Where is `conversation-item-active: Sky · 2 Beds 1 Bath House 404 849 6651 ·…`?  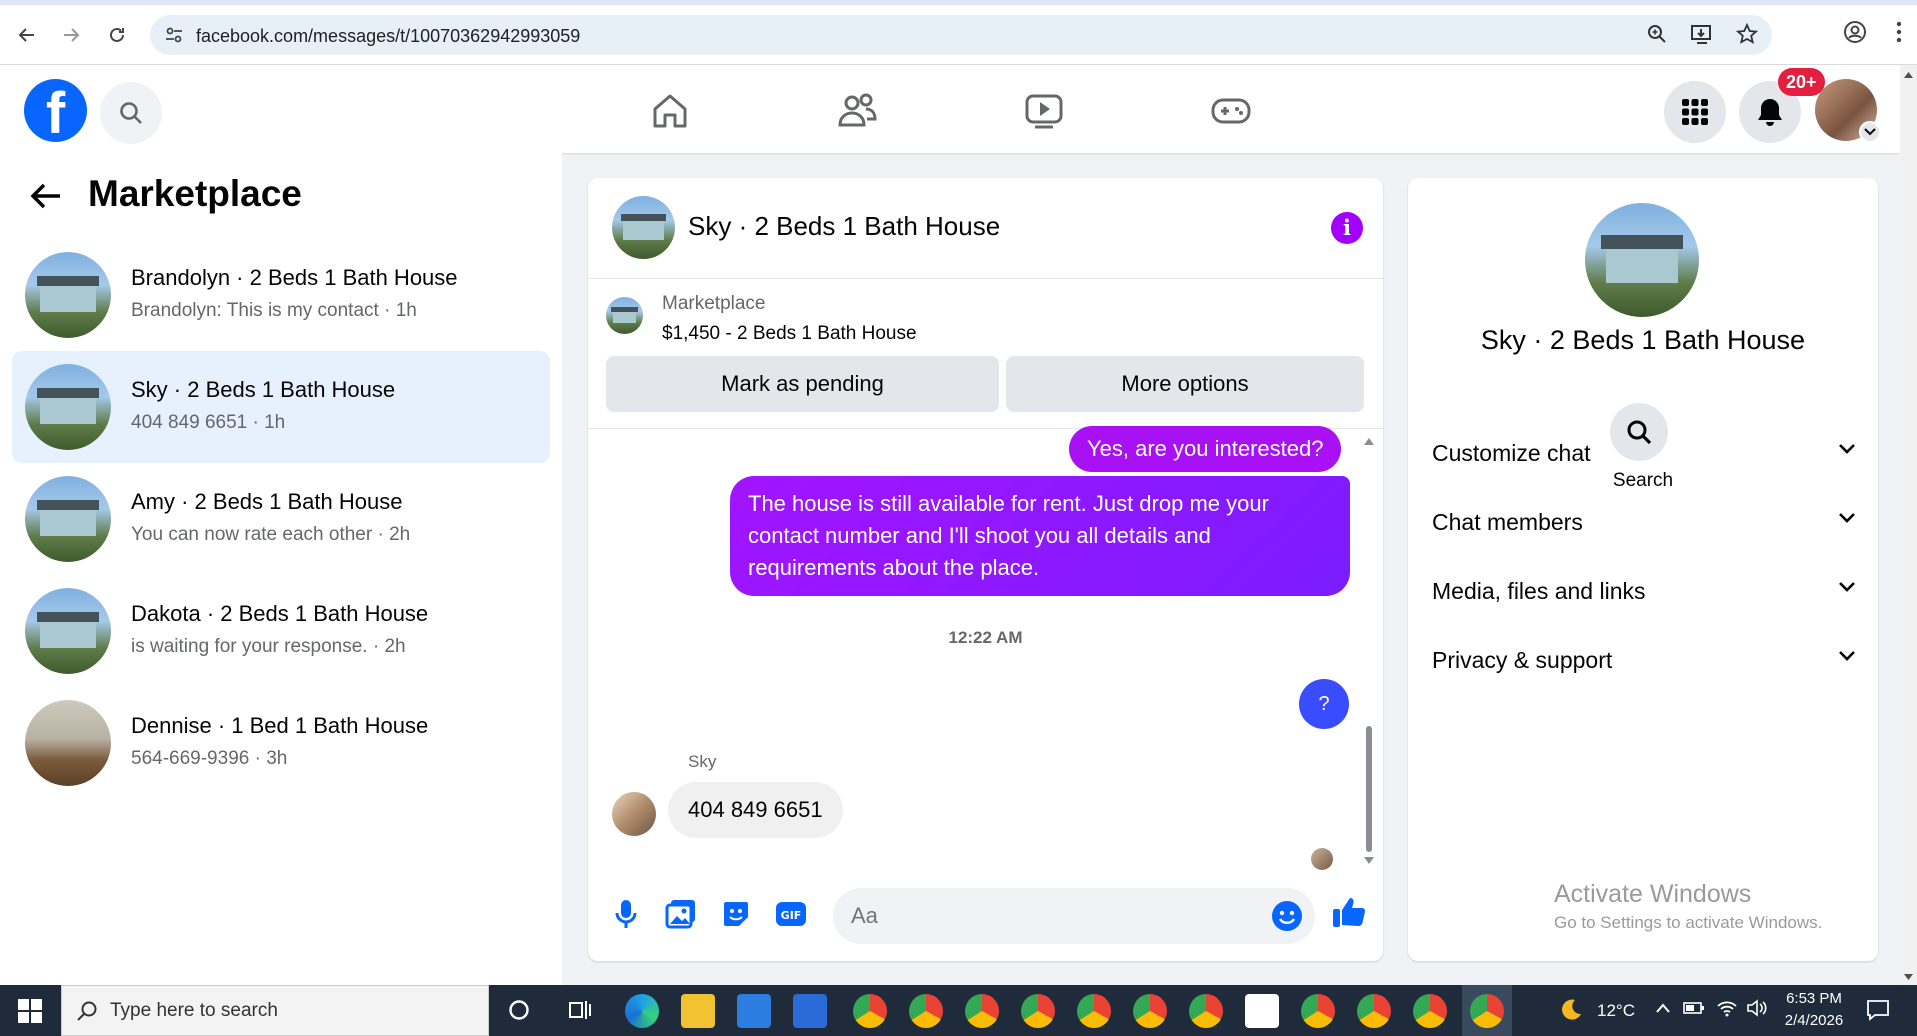
conversation-item-active: Sky · 2 Beds 1 Bath House 404 849 6651 ·… is located at coordinates (281, 407).